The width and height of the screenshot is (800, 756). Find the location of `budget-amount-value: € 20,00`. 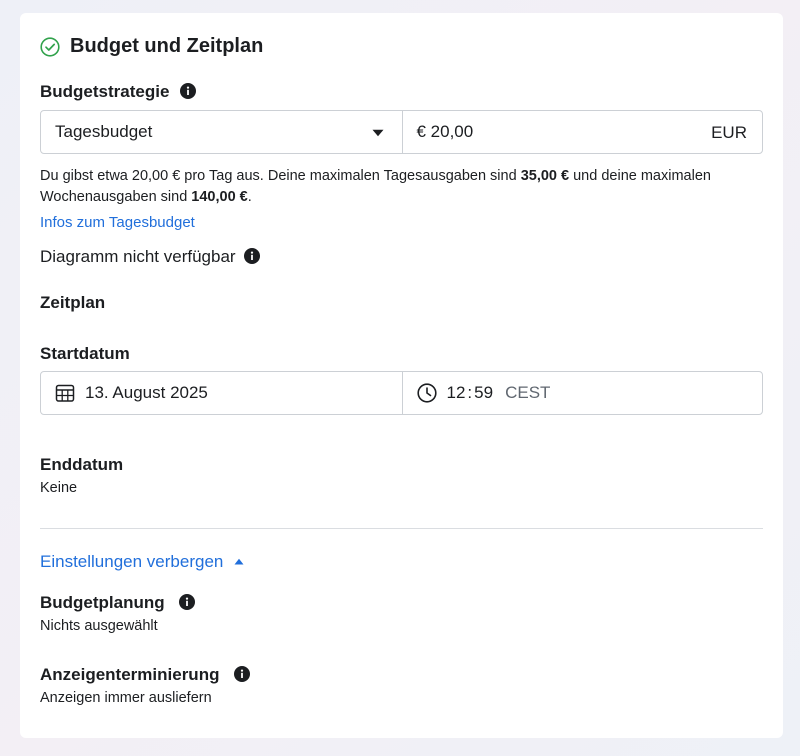

budget-amount-value: € 20,00 is located at coordinates (445, 131).